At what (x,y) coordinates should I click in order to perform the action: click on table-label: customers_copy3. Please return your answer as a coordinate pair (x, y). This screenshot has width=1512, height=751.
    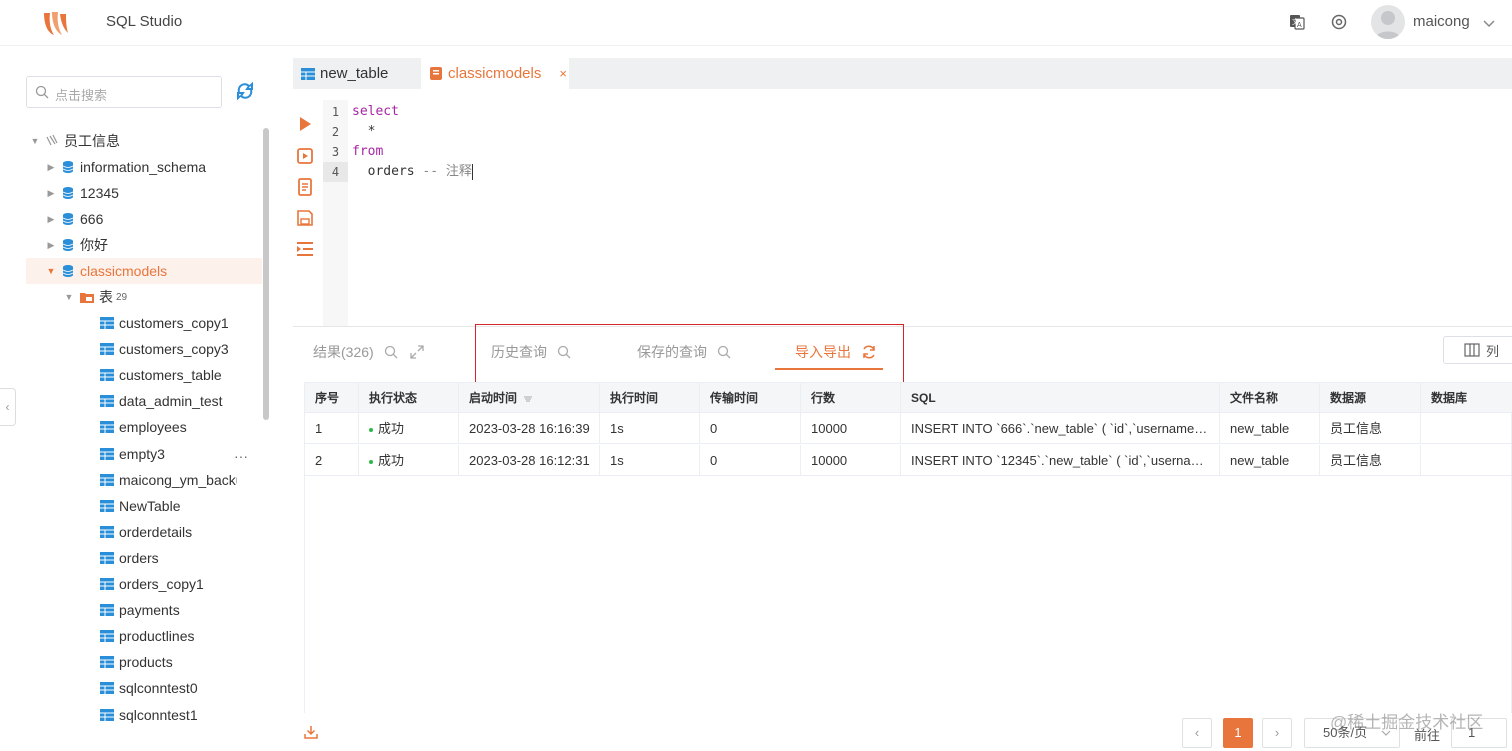
    Looking at the image, I should click on (174, 349).